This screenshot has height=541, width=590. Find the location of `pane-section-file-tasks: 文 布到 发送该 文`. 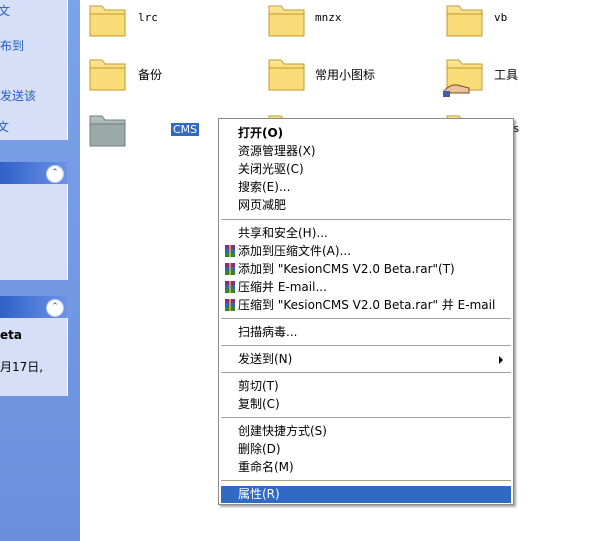

pane-section-file-tasks: 文 布到 发送该 文 is located at coordinates (34, 70).